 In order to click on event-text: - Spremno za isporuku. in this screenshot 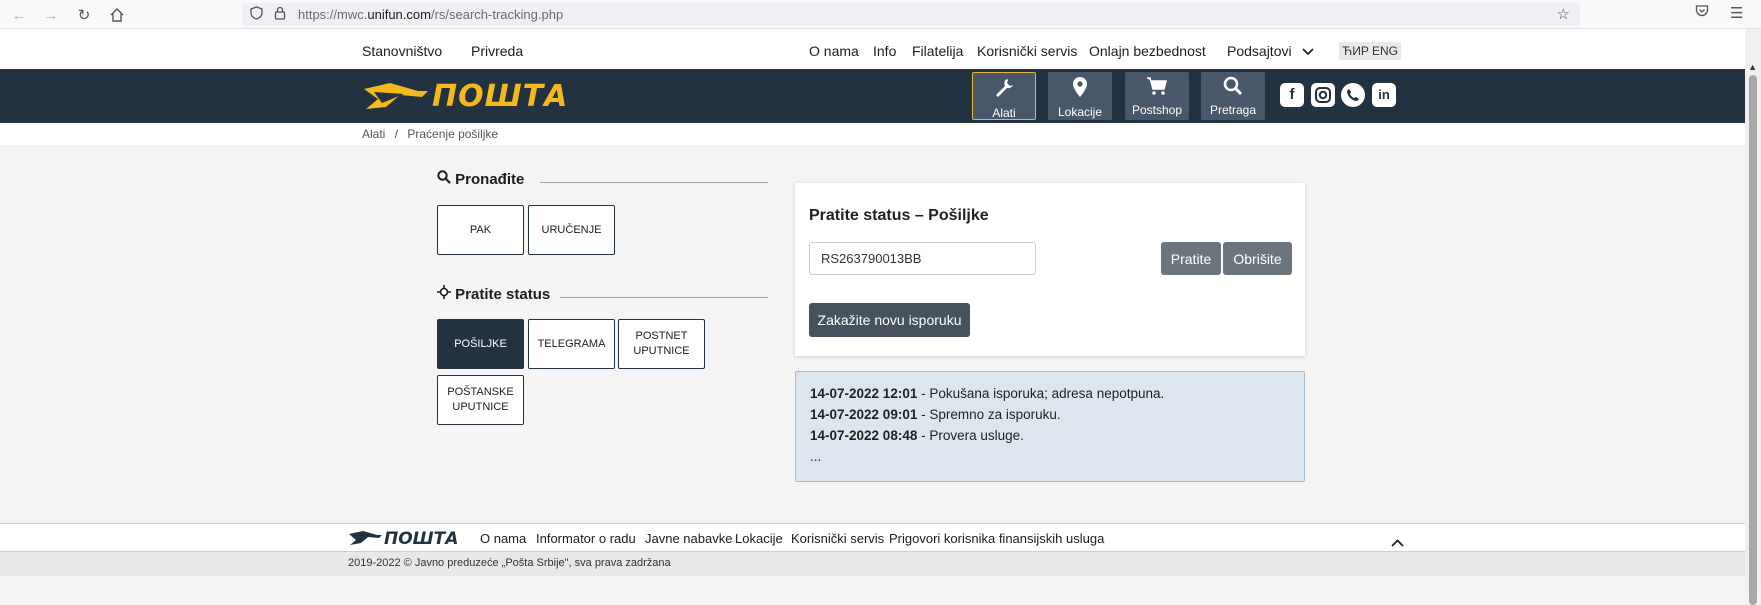, I will do `click(989, 414)`.